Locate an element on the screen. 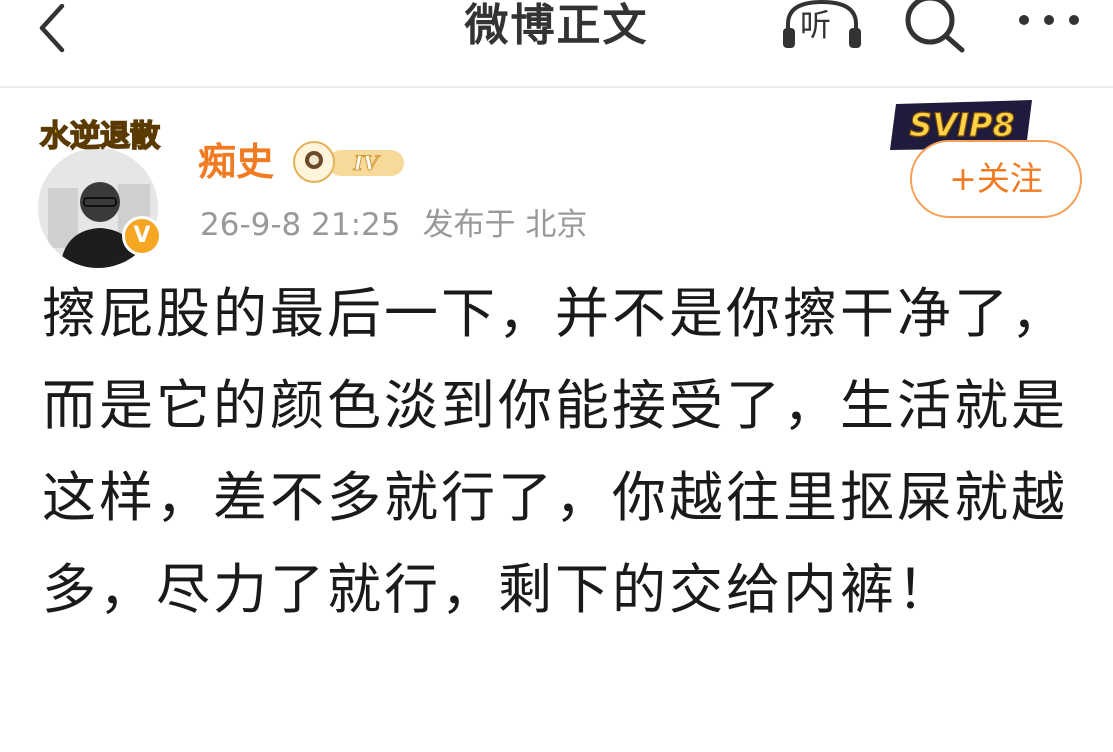 The width and height of the screenshot is (1113, 752). level-badge-text: IV is located at coordinates (367, 163).